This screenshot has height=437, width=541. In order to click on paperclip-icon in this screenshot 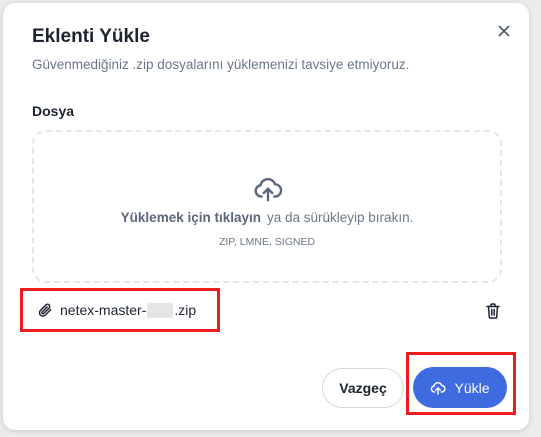, I will do `click(45, 310)`.